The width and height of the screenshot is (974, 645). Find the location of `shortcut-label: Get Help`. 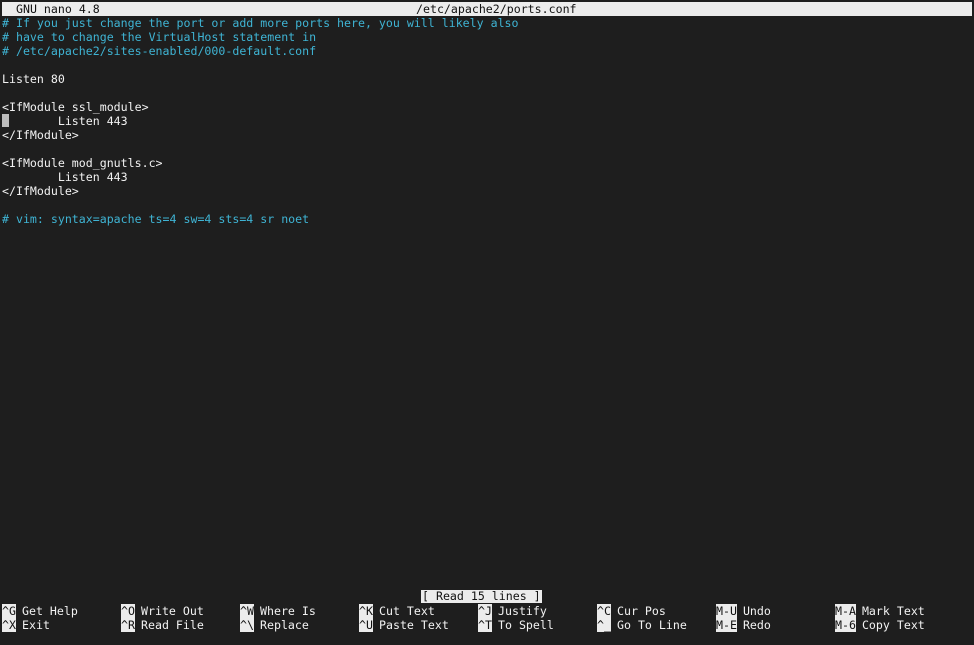

shortcut-label: Get Help is located at coordinates (50, 611).